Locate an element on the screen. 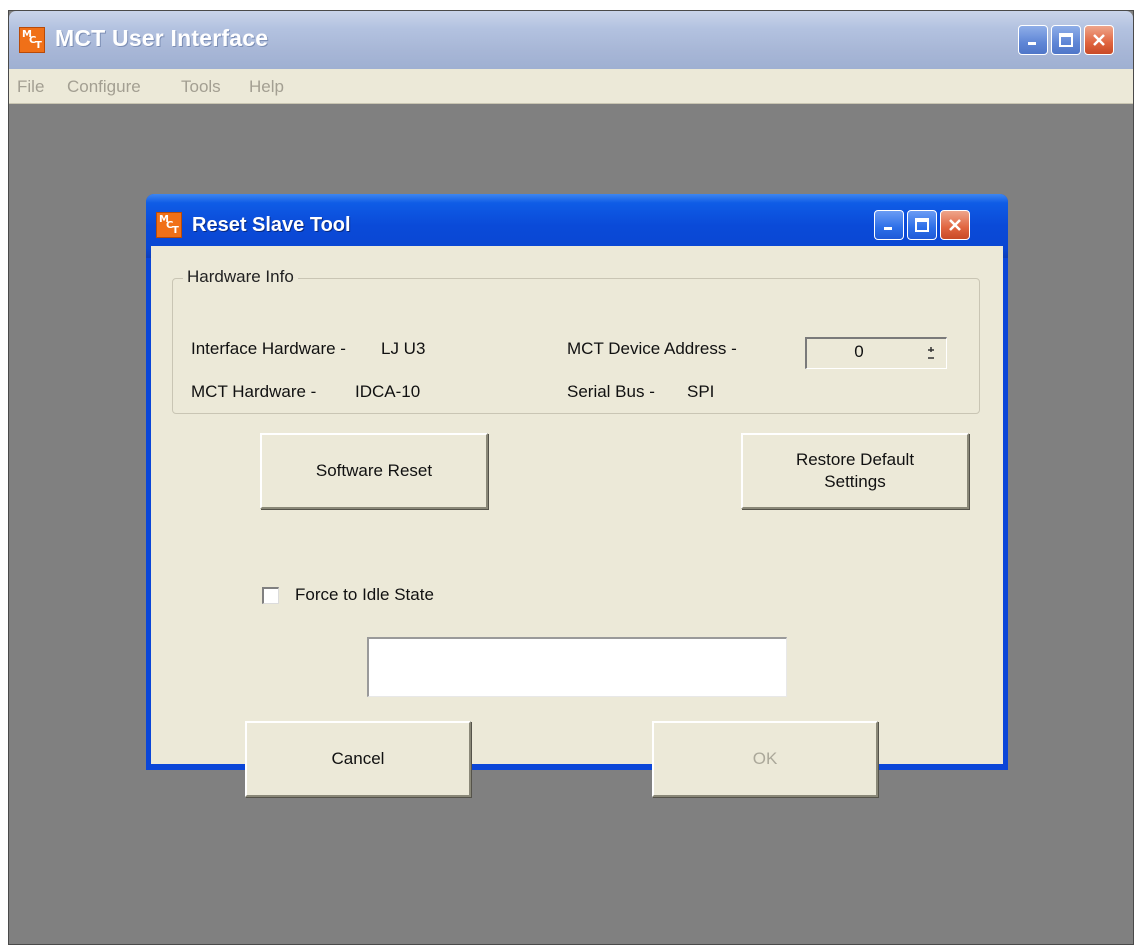 The image size is (1145, 951). restore-defaults-label-line1: Restore Default is located at coordinates (855, 459).